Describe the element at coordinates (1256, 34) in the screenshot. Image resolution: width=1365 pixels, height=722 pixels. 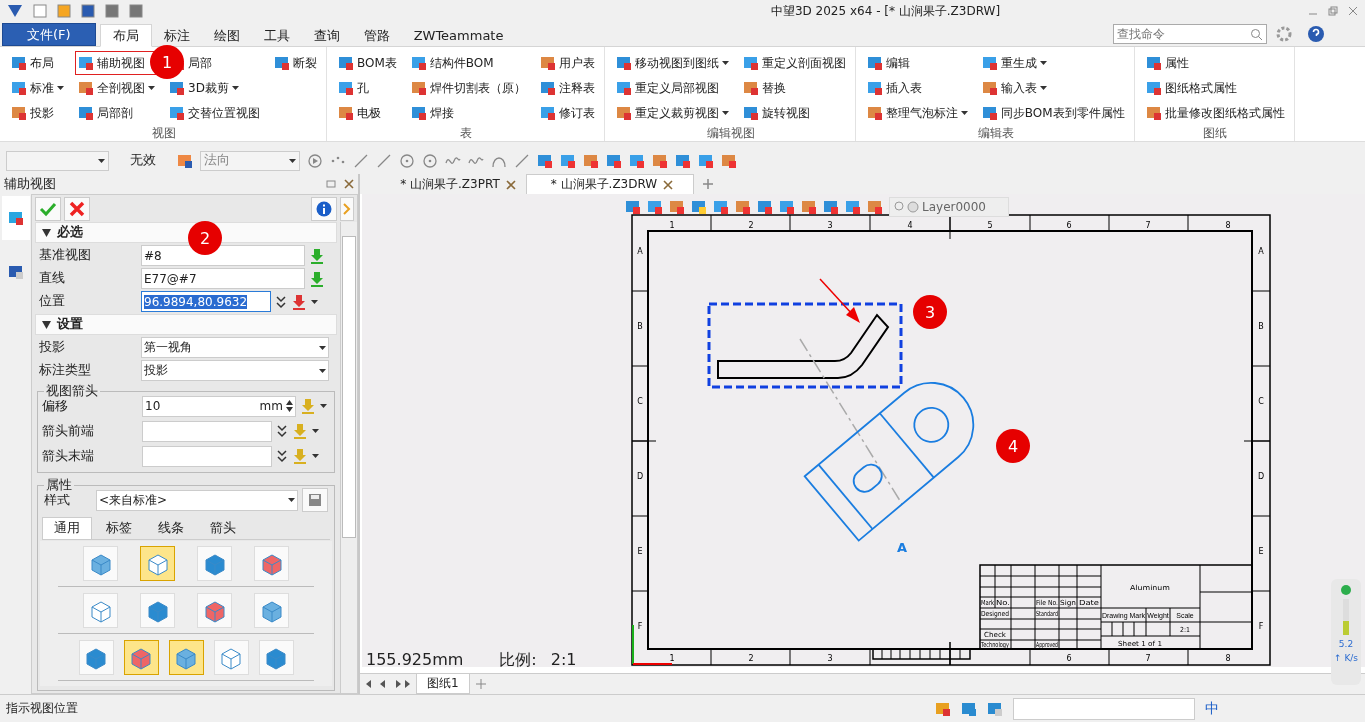
I see `search-icon` at that location.